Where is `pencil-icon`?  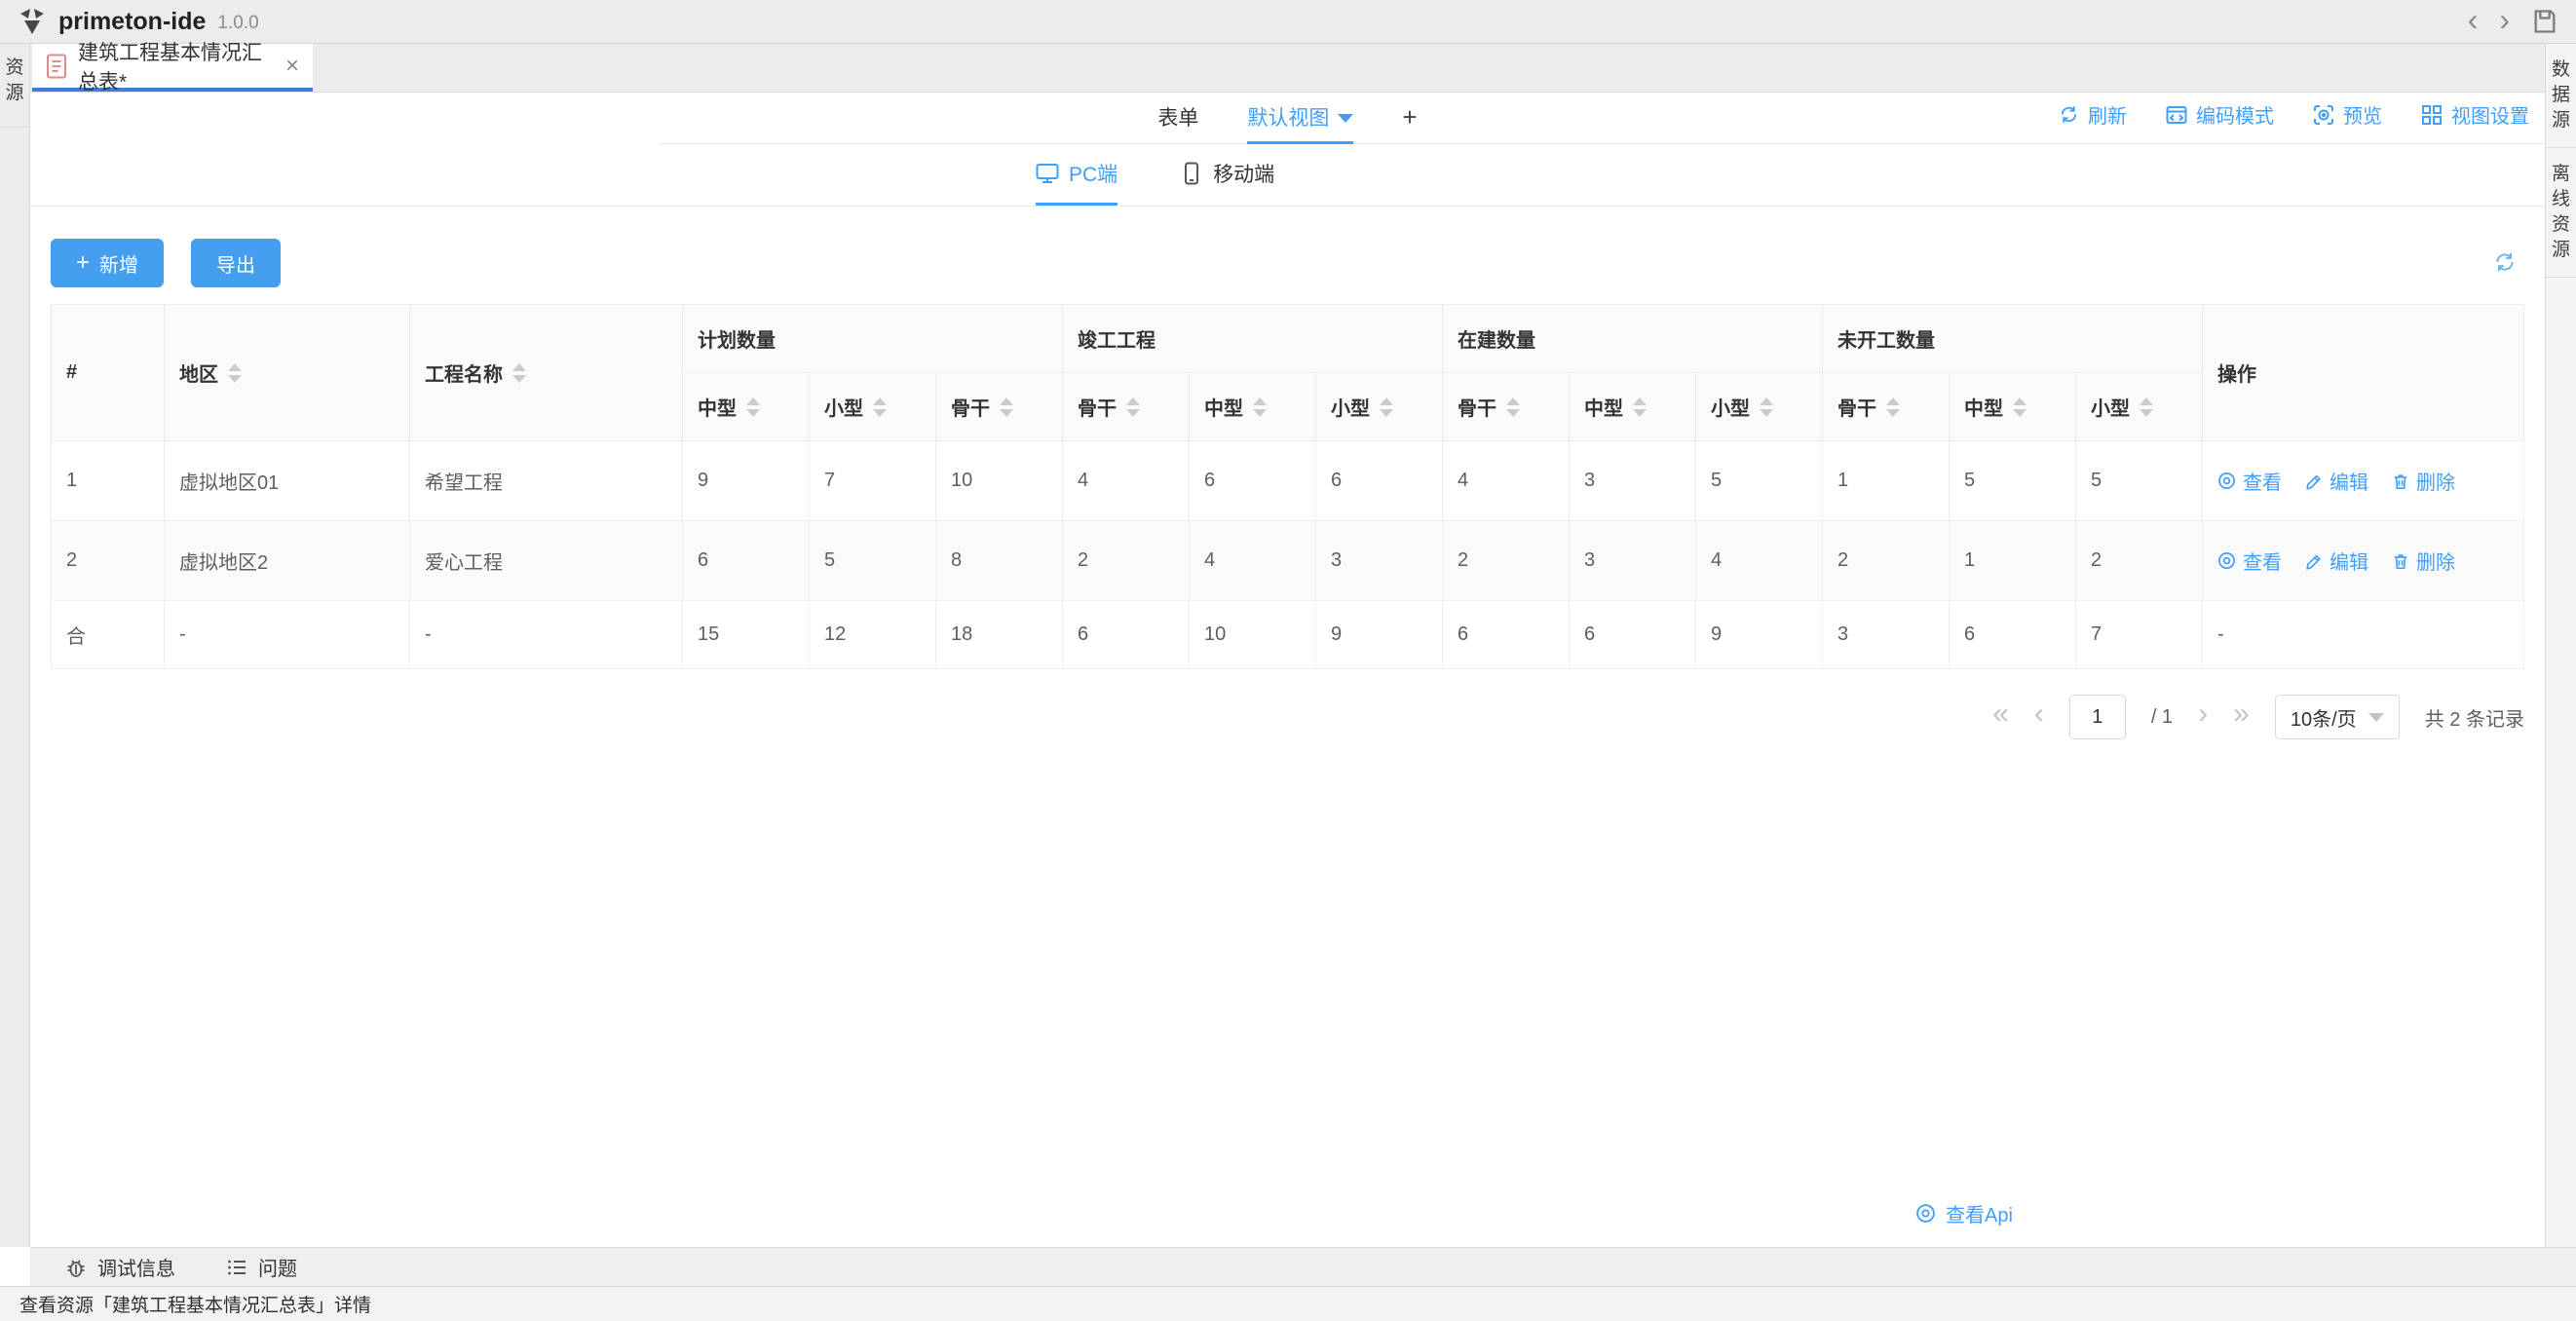 pencil-icon is located at coordinates (2314, 561).